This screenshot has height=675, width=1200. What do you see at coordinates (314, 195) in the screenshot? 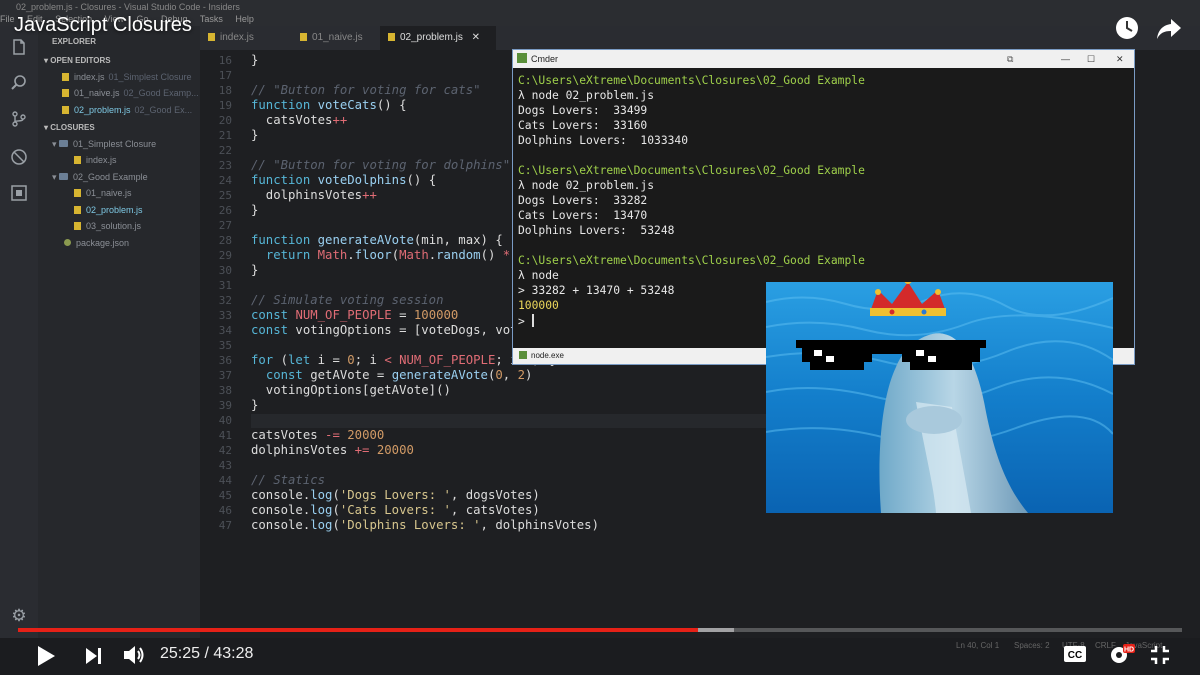
I see `code-line: dolphinsVotes++` at bounding box center [314, 195].